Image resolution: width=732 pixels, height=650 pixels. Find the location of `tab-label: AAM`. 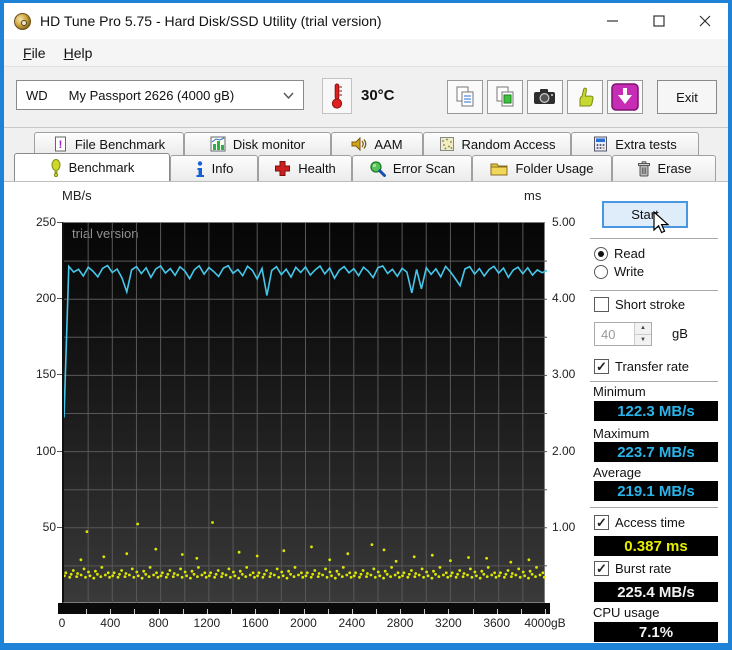

tab-label: AAM is located at coordinates (388, 144).